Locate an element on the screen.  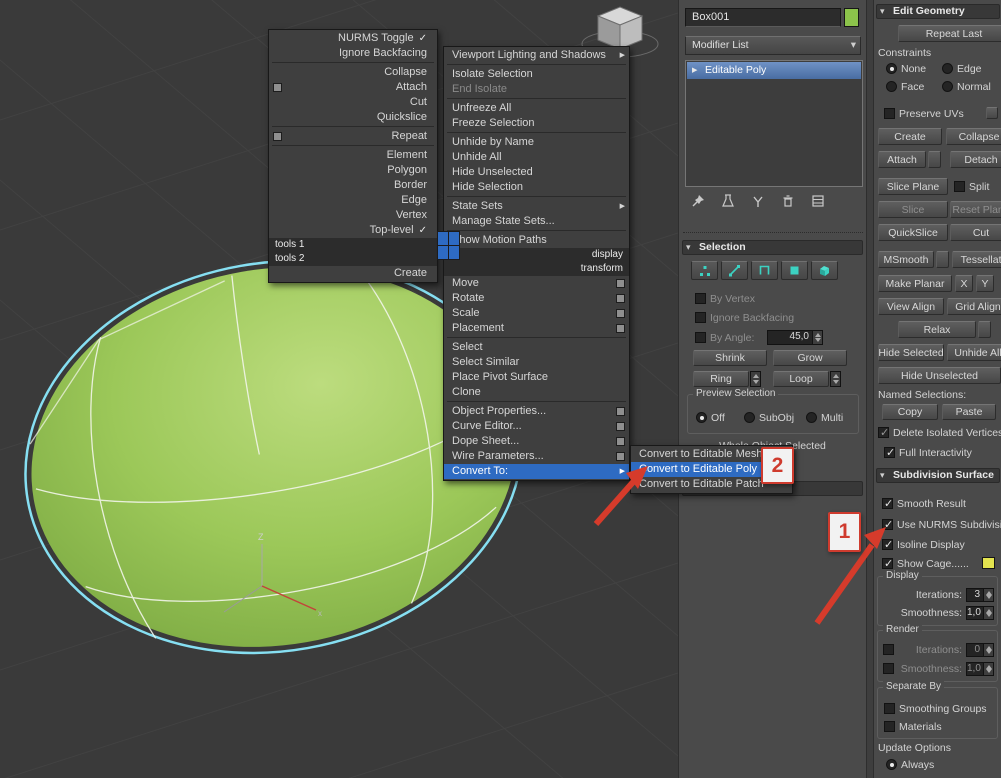
menu-item-cut: Cut is located at coordinates (353, 102).